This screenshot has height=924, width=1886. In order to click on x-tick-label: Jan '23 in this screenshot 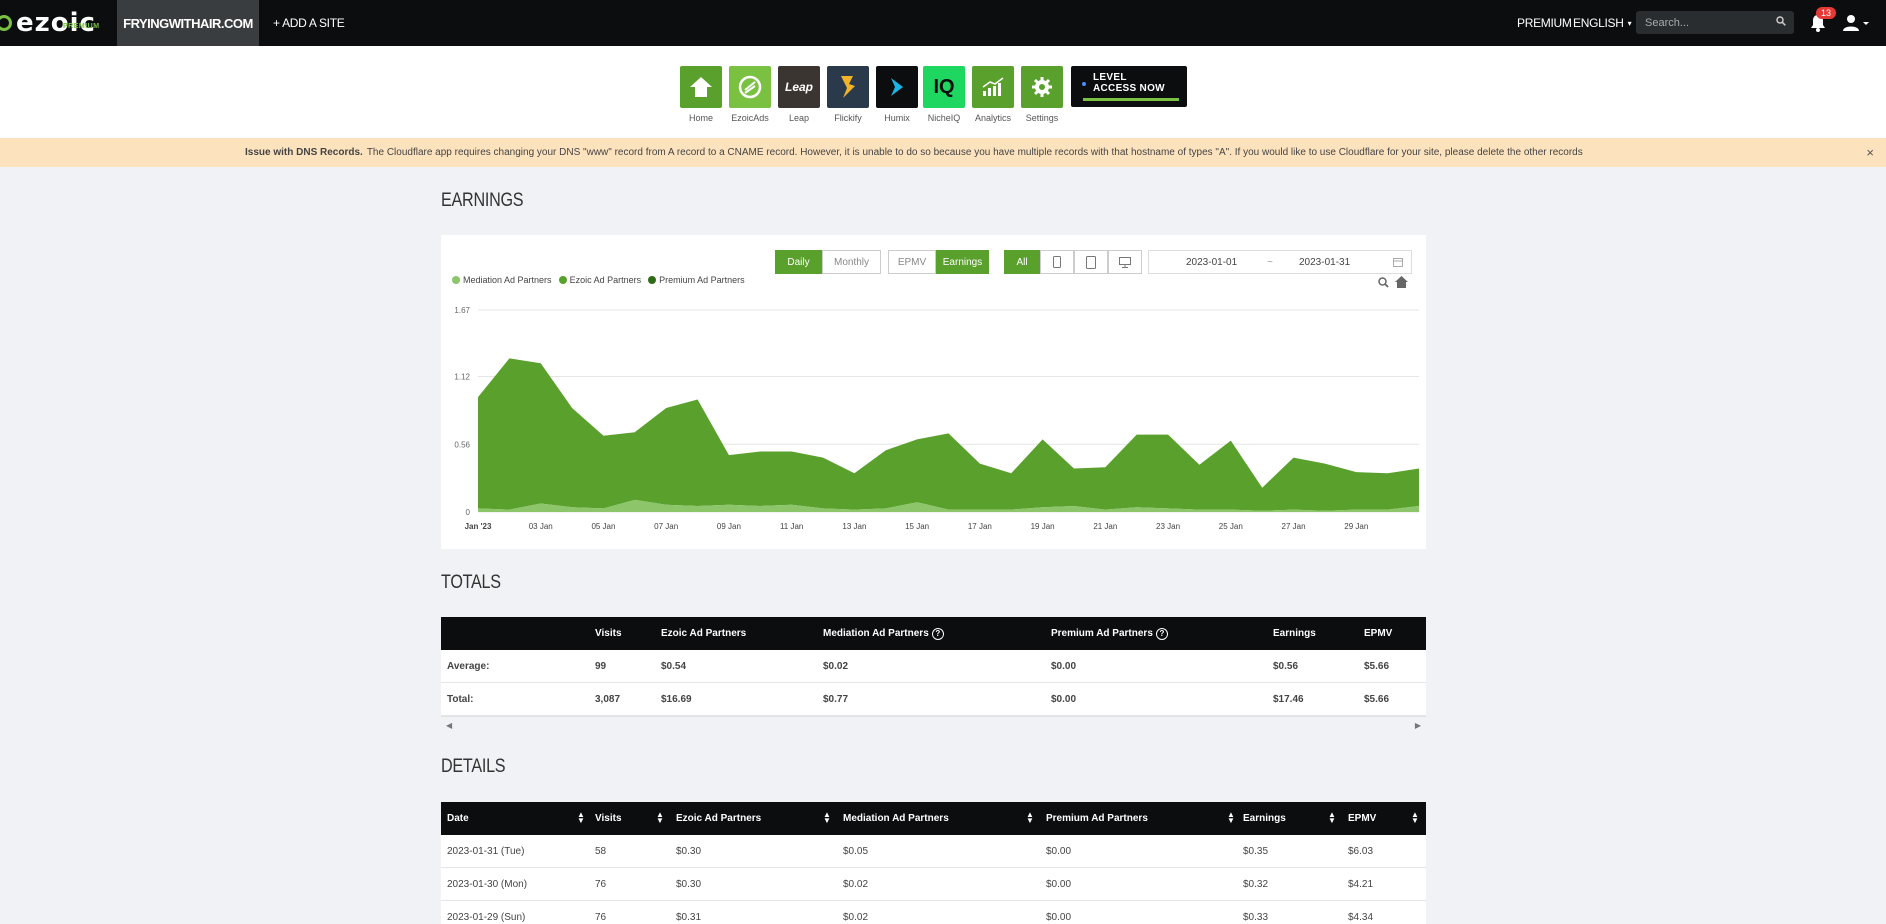, I will do `click(478, 526)`.